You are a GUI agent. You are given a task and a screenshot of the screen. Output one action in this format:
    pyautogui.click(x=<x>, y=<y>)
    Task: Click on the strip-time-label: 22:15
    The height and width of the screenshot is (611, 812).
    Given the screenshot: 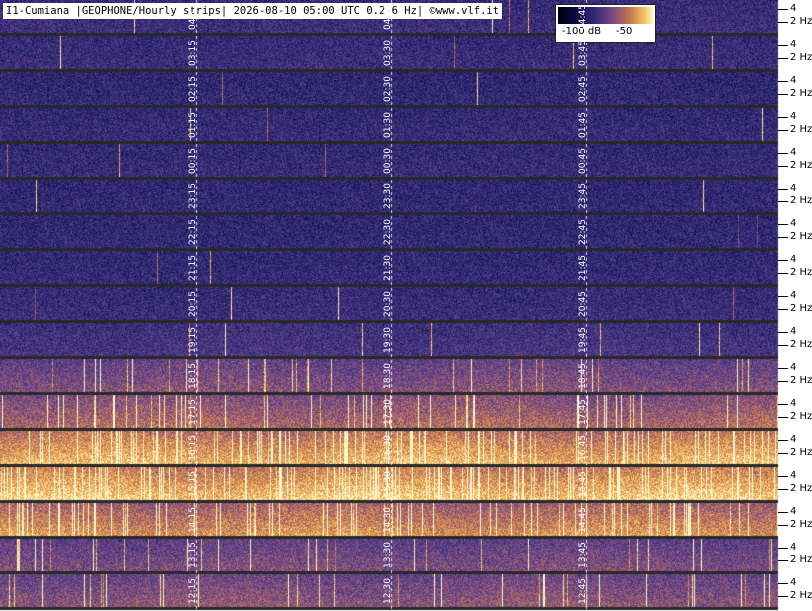 What is the action you would take?
    pyautogui.click(x=193, y=232)
    